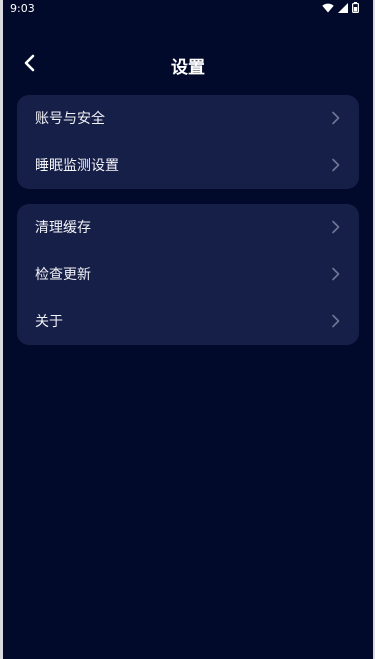 This screenshot has height=659, width=375. What do you see at coordinates (49, 322) in the screenshot?
I see `settings-item-label: 关于` at bounding box center [49, 322].